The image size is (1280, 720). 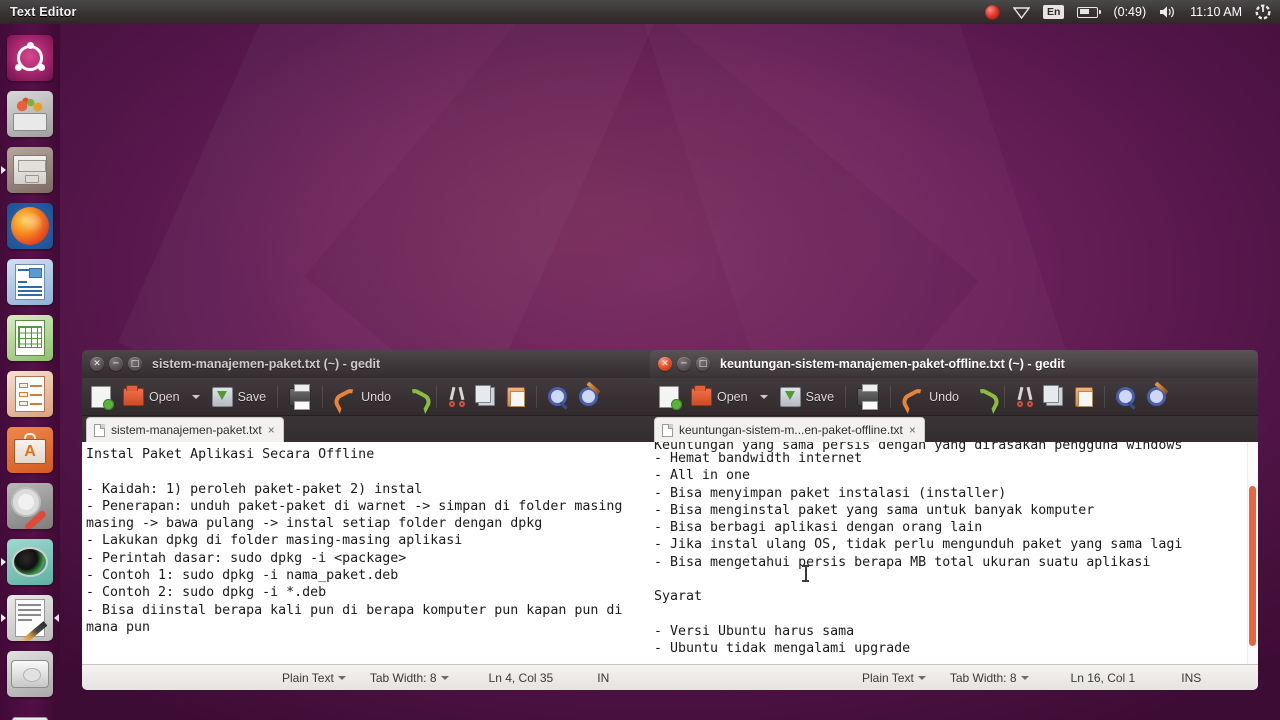 I want to click on sidebar-item-firefox, so click(x=30, y=226).